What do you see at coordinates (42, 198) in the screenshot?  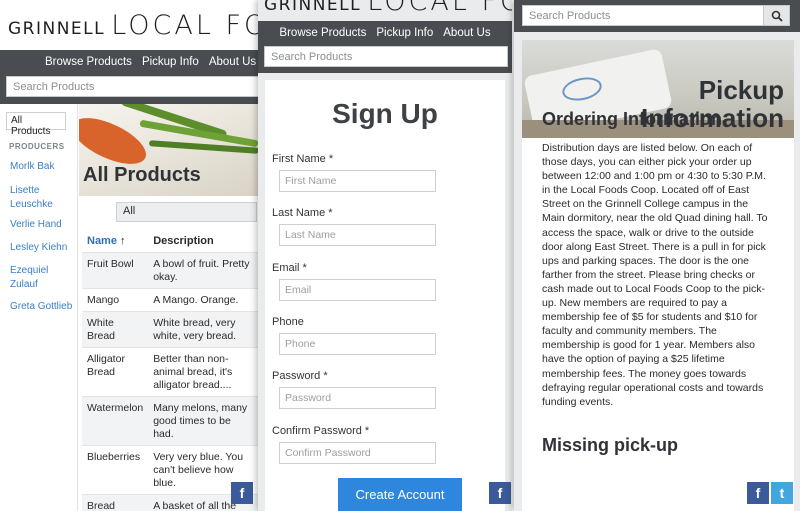 I see `producer-link: Lisette Leuschke` at bounding box center [42, 198].